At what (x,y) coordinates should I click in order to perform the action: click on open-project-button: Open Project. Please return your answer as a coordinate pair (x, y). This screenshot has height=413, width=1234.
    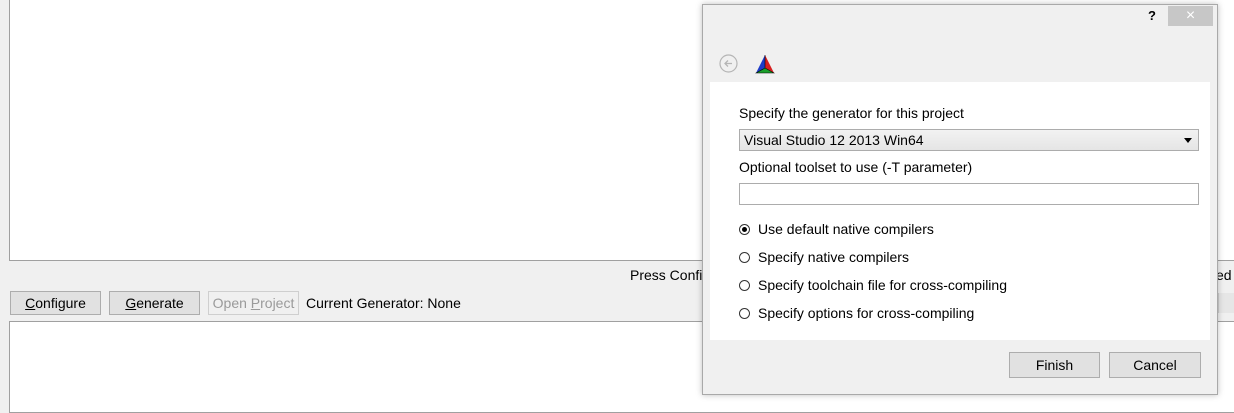
    Looking at the image, I should click on (253, 303).